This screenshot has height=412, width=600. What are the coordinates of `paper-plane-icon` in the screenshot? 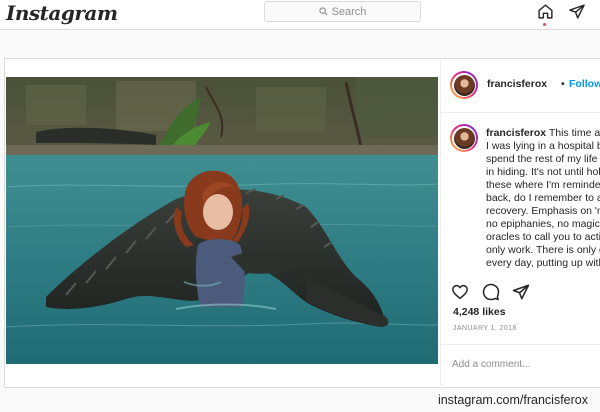 It's located at (577, 11).